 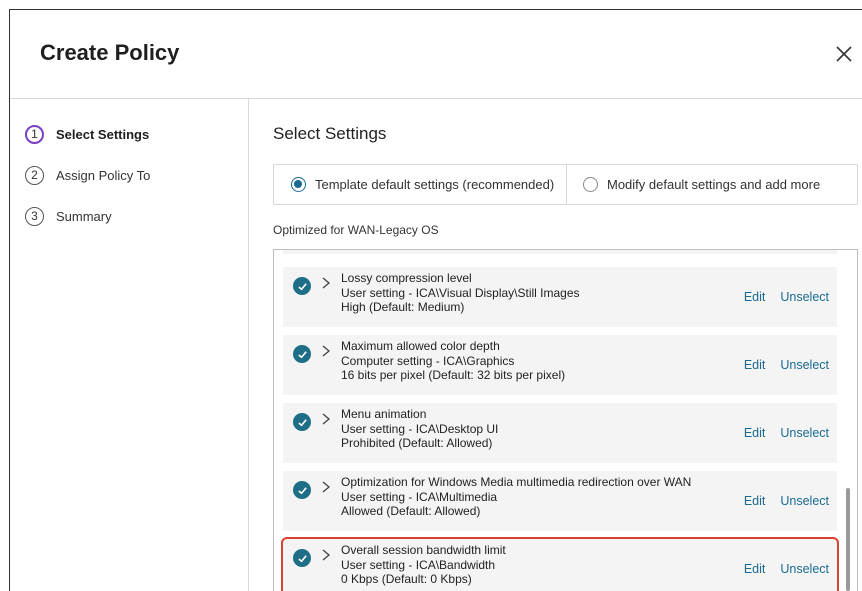 What do you see at coordinates (436, 98) in the screenshot?
I see `header-divider` at bounding box center [436, 98].